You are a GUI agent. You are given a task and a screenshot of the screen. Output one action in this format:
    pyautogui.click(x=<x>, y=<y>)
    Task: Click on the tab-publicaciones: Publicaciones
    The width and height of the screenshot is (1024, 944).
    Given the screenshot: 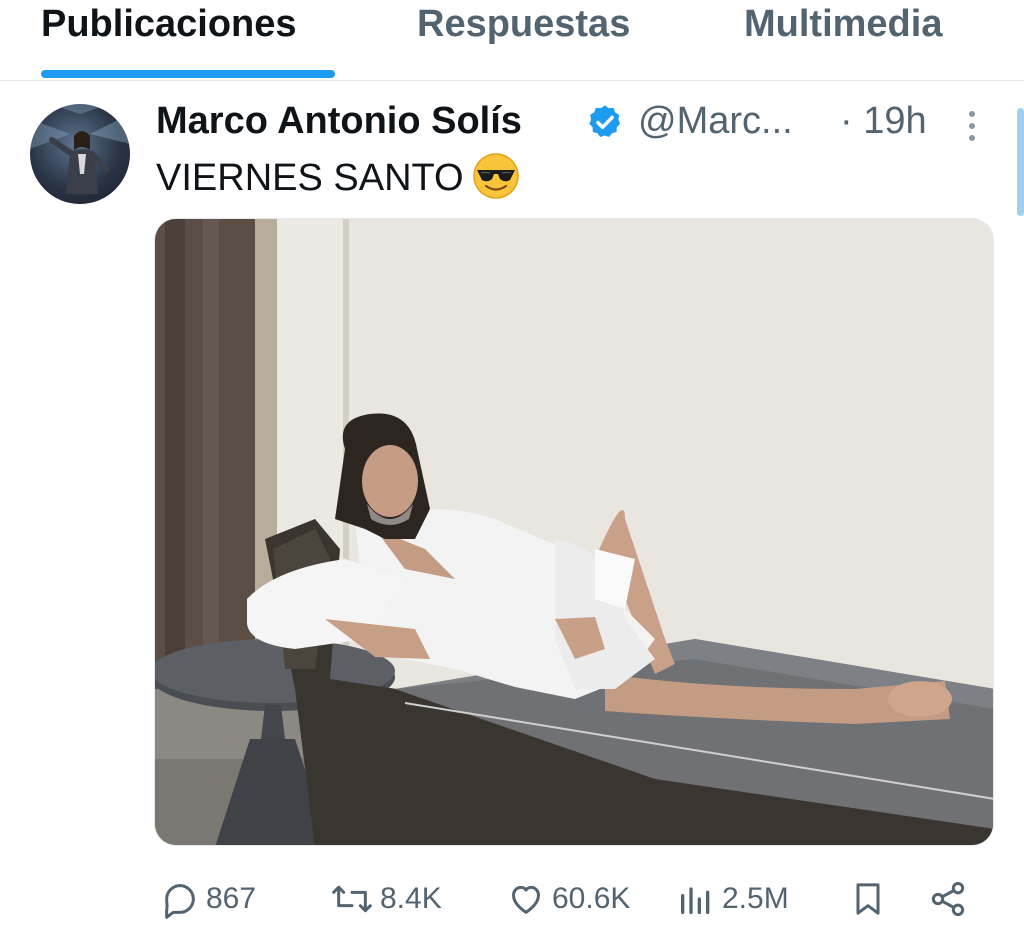 What is the action you would take?
    pyautogui.click(x=169, y=40)
    